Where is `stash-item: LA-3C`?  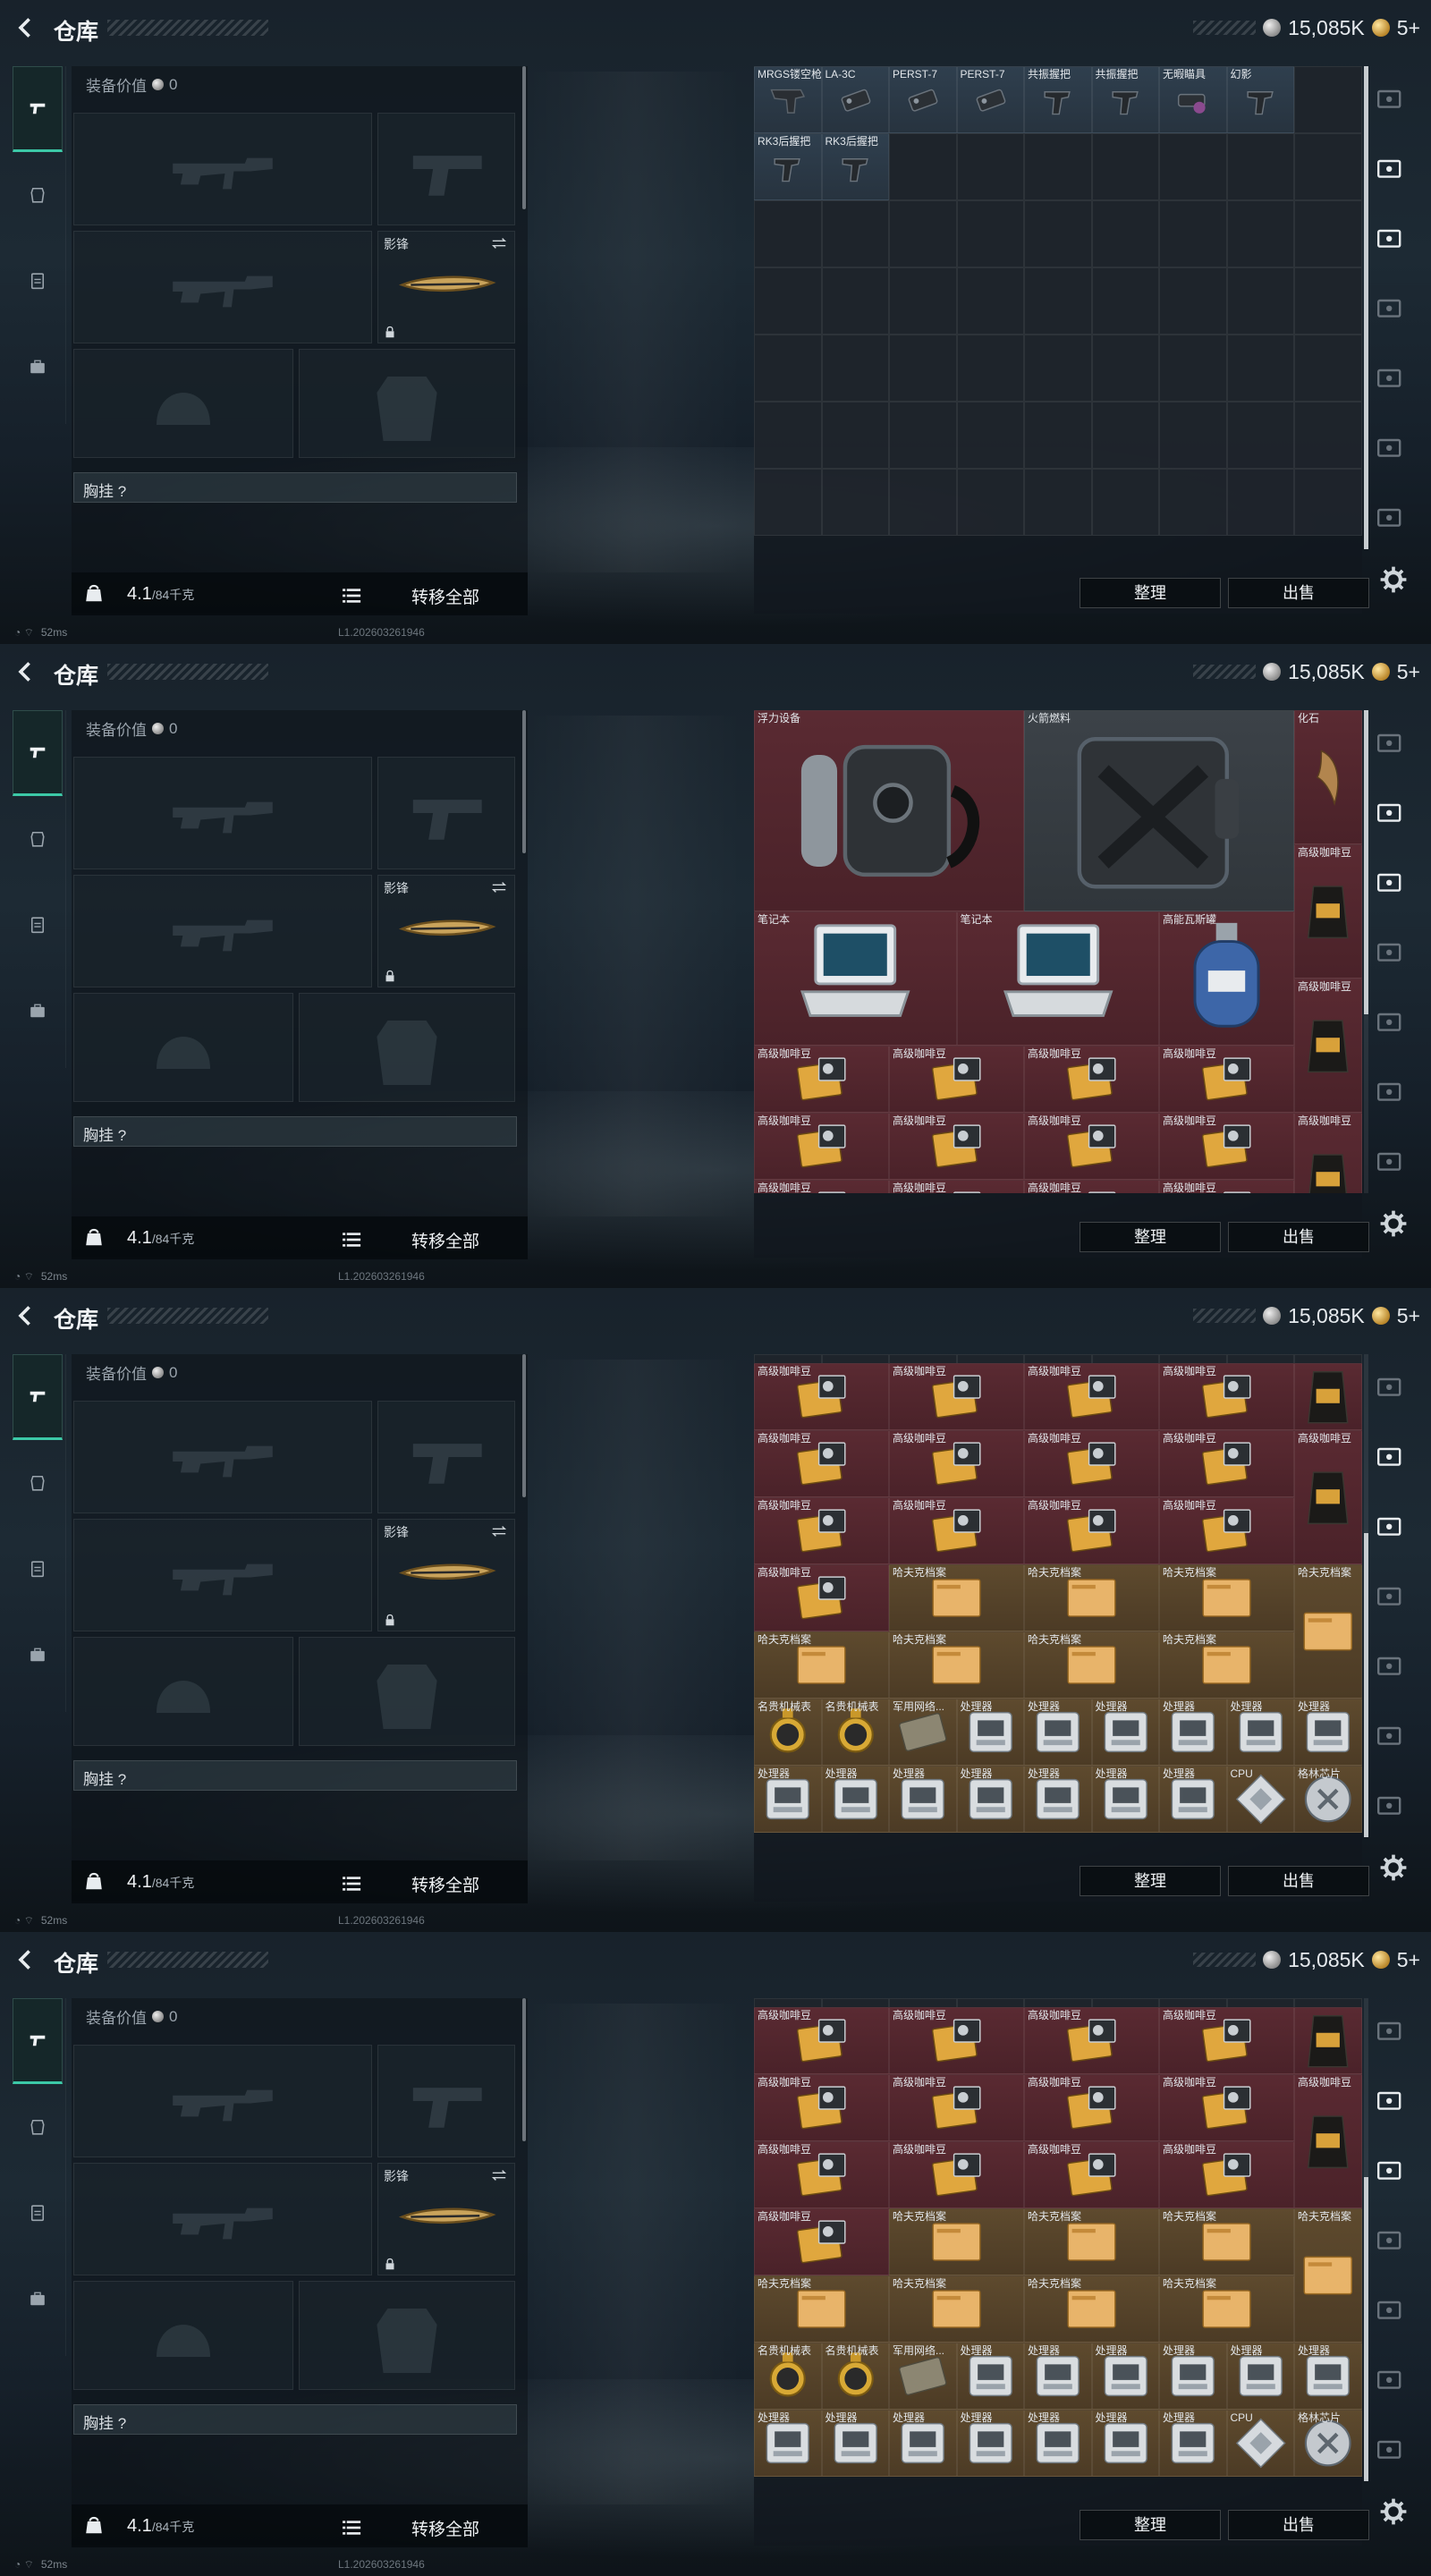 stash-item: LA-3C is located at coordinates (855, 99).